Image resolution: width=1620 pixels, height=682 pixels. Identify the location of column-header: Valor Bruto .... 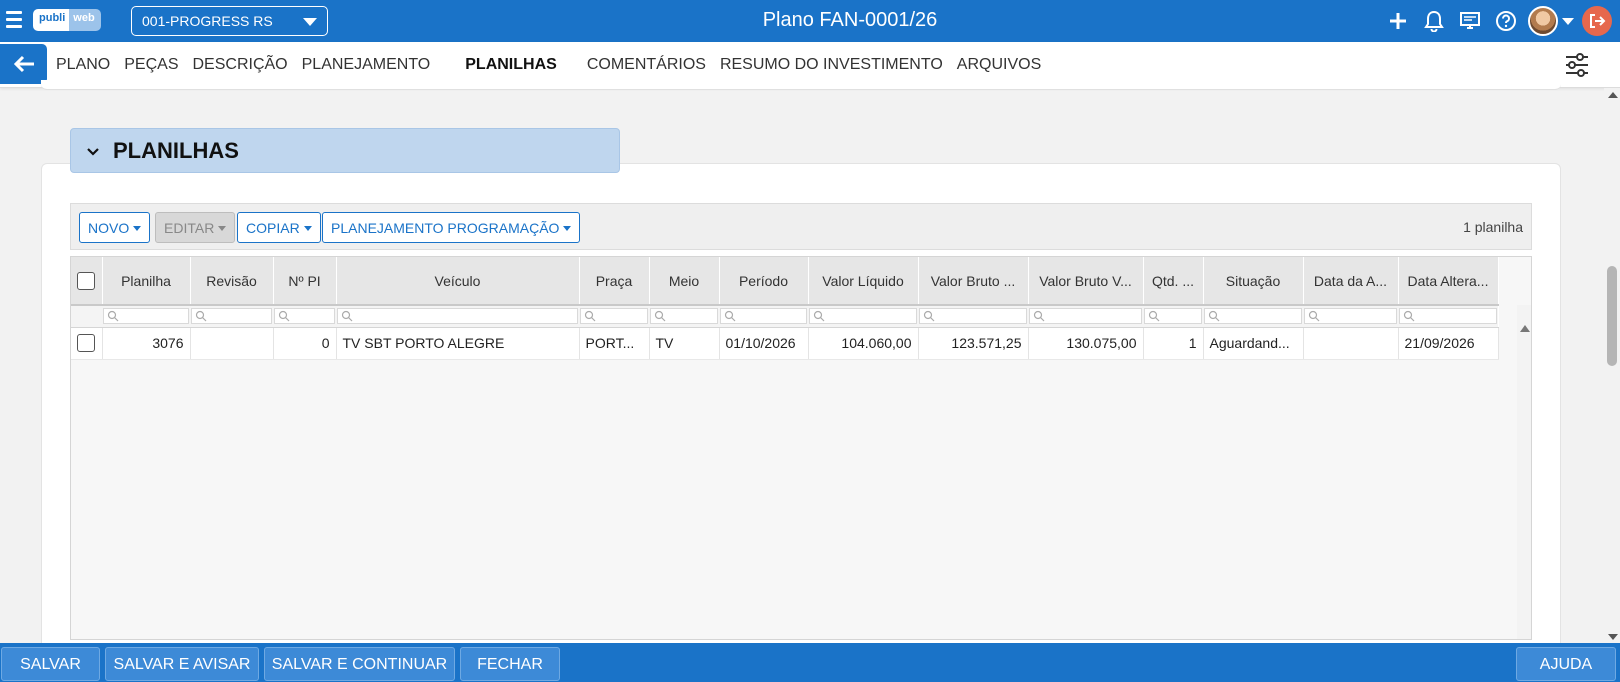
(973, 281).